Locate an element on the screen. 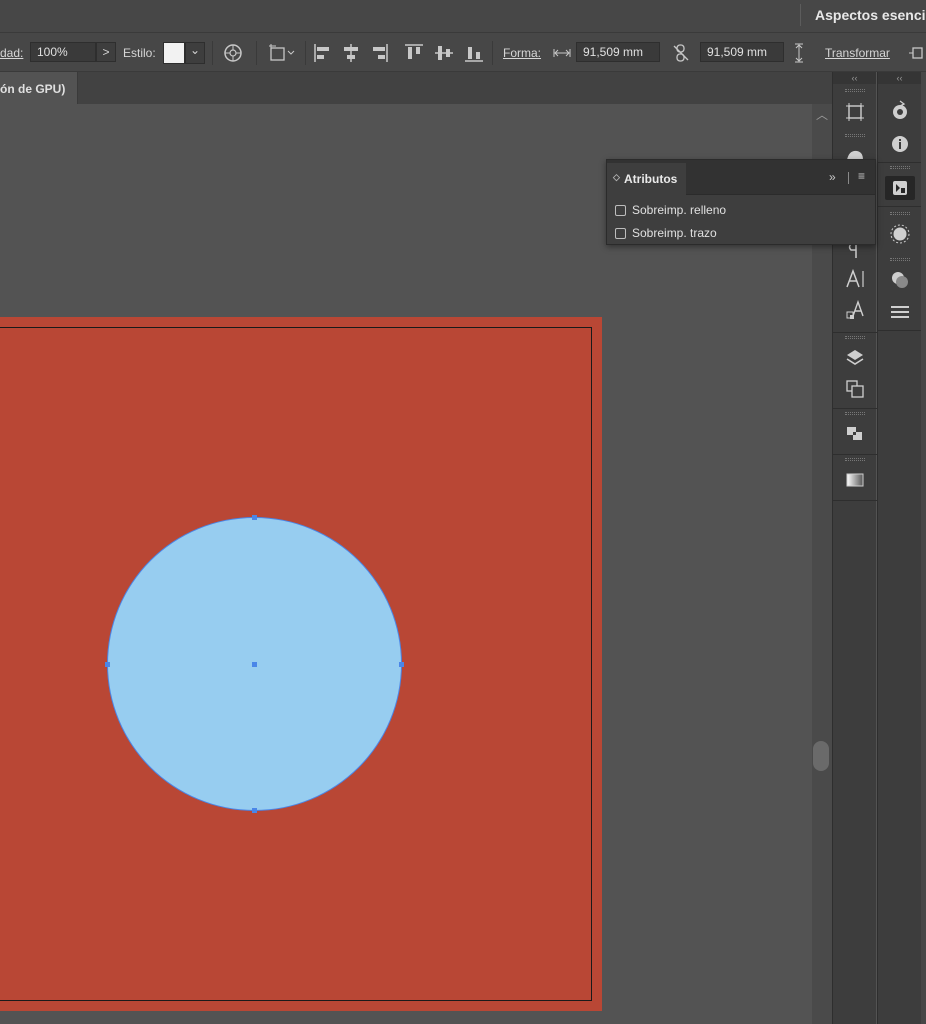 The height and width of the screenshot is (1024, 926). align-to-selection-icon is located at coordinates (283, 53).